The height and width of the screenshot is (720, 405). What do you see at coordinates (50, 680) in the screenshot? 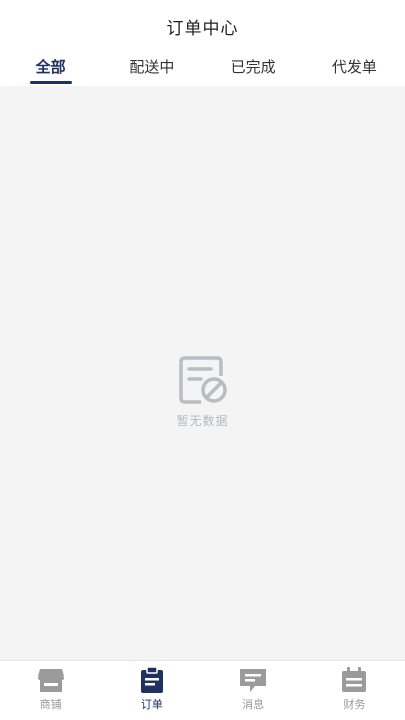
I see `shop-icon` at bounding box center [50, 680].